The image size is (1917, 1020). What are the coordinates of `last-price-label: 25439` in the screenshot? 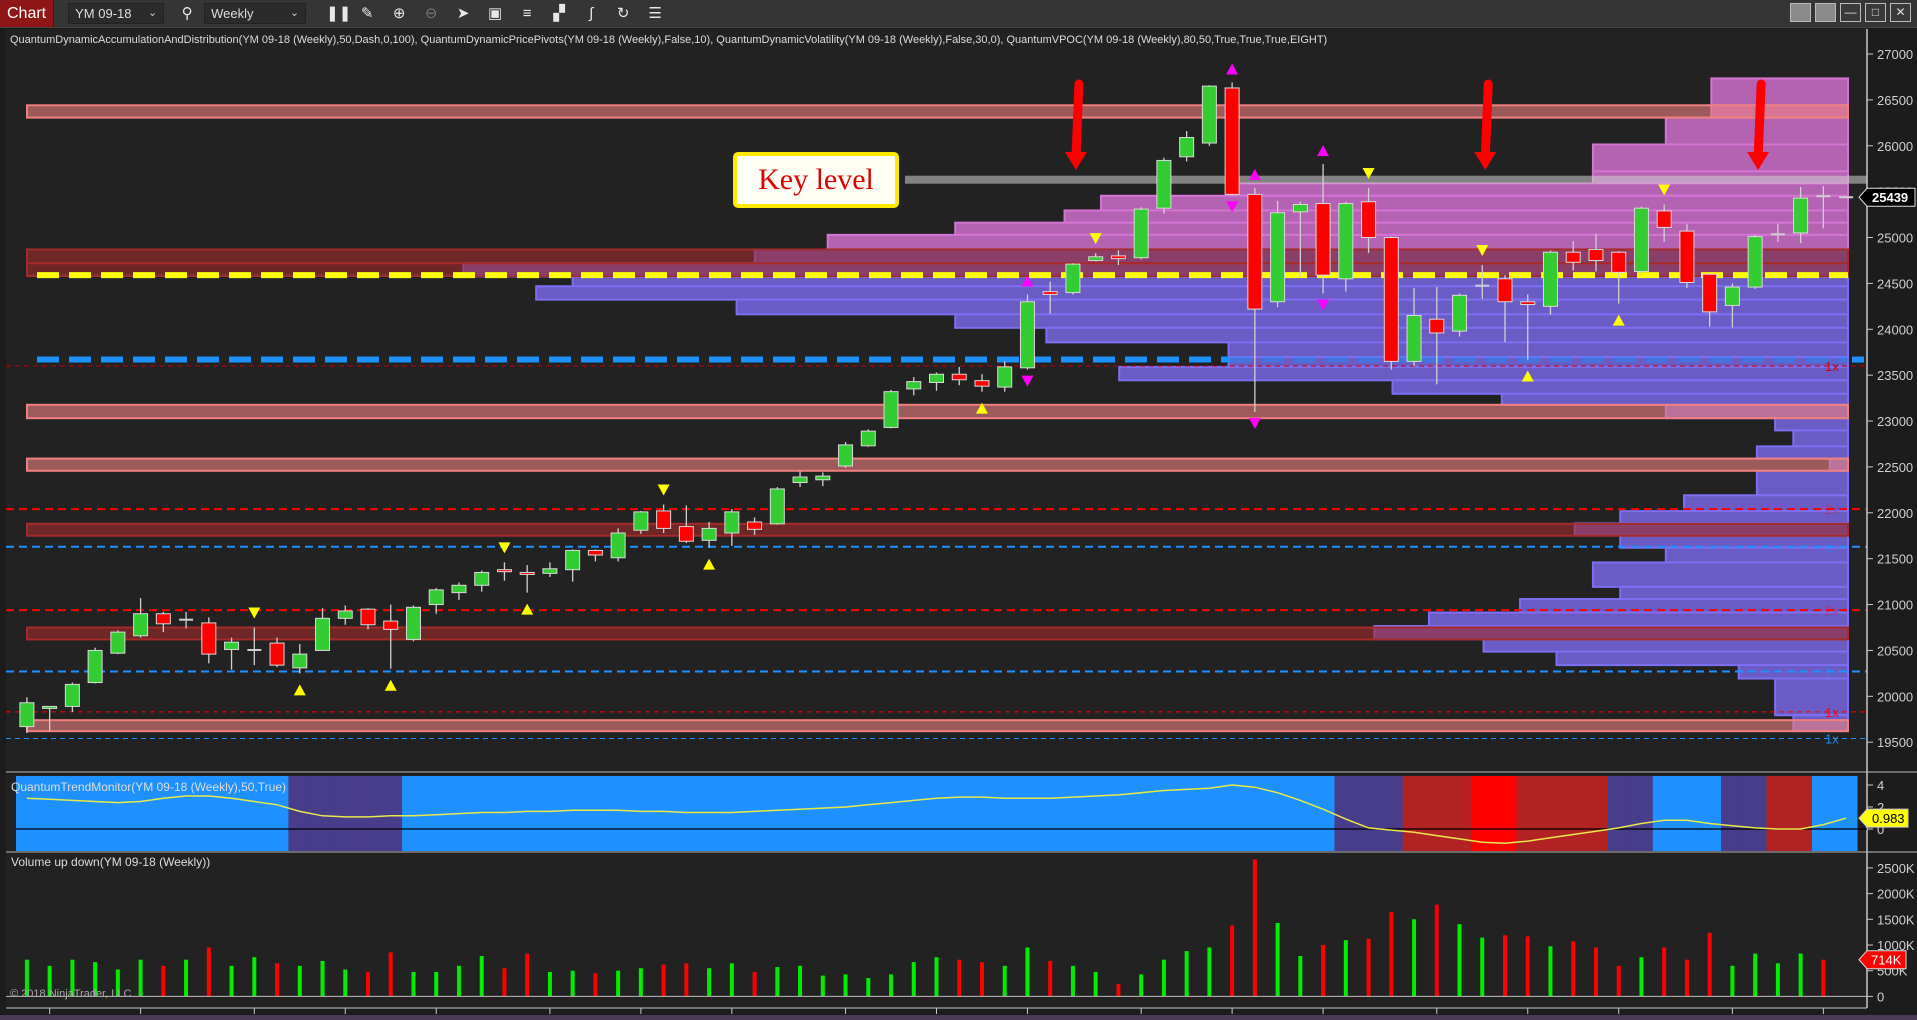 It's located at (1890, 197).